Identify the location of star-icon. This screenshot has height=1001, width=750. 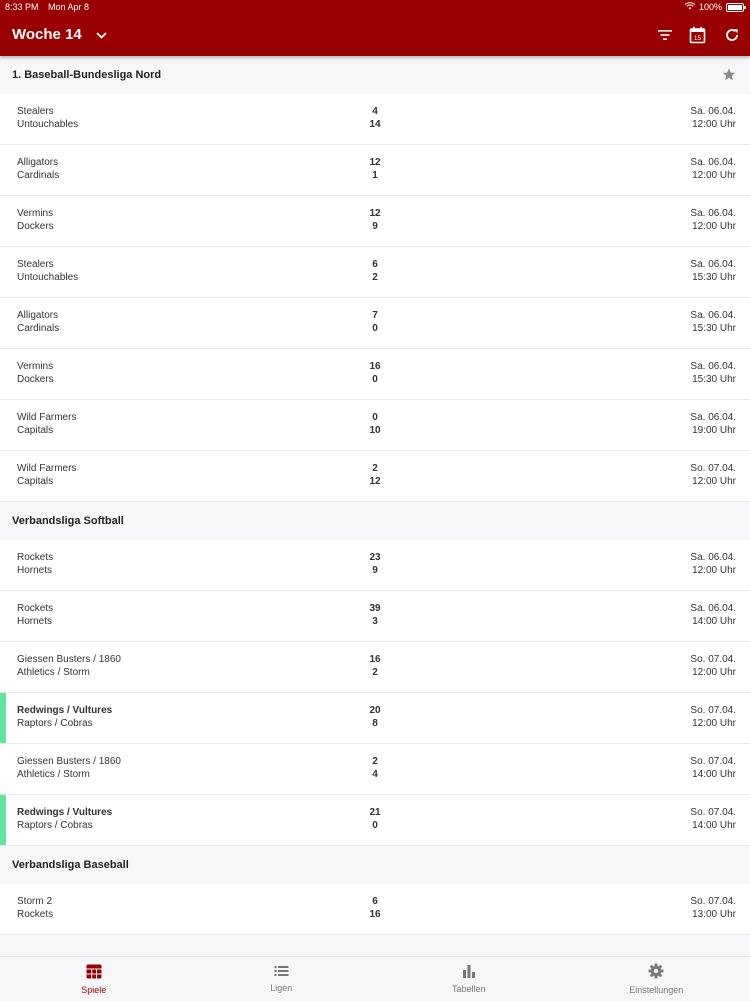
(729, 76).